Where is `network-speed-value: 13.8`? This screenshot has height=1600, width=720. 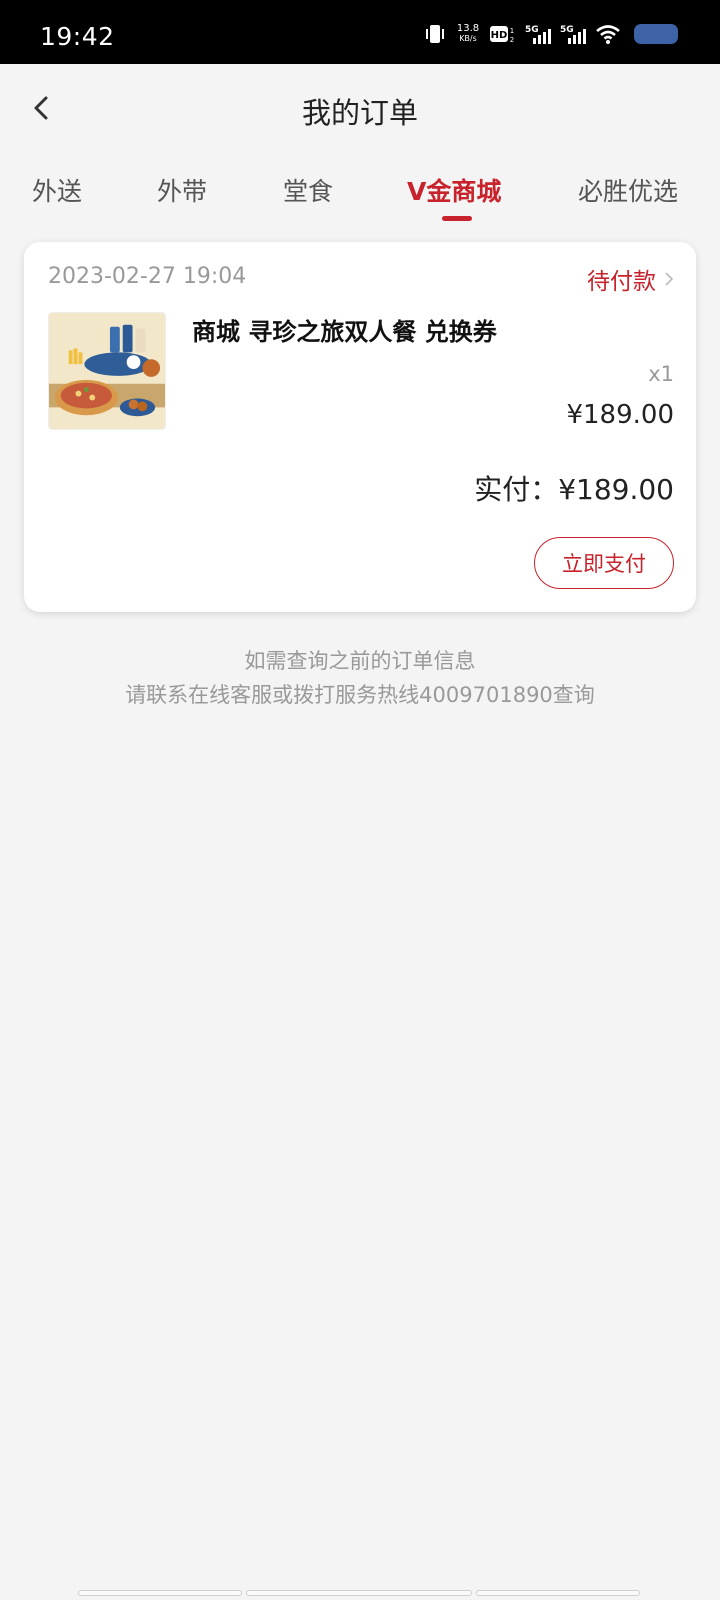
network-speed-value: 13.8 is located at coordinates (468, 28).